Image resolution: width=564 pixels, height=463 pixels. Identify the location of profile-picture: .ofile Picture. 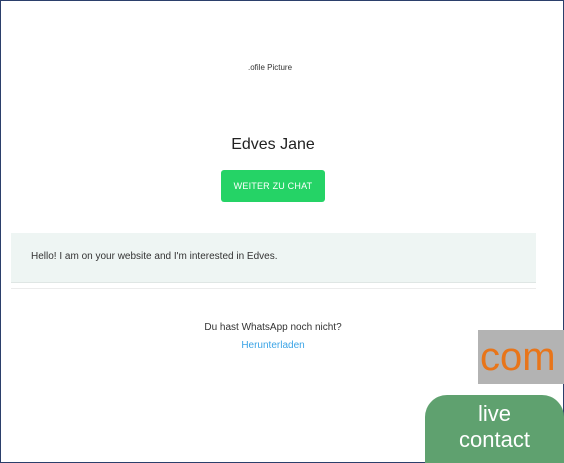
(270, 67).